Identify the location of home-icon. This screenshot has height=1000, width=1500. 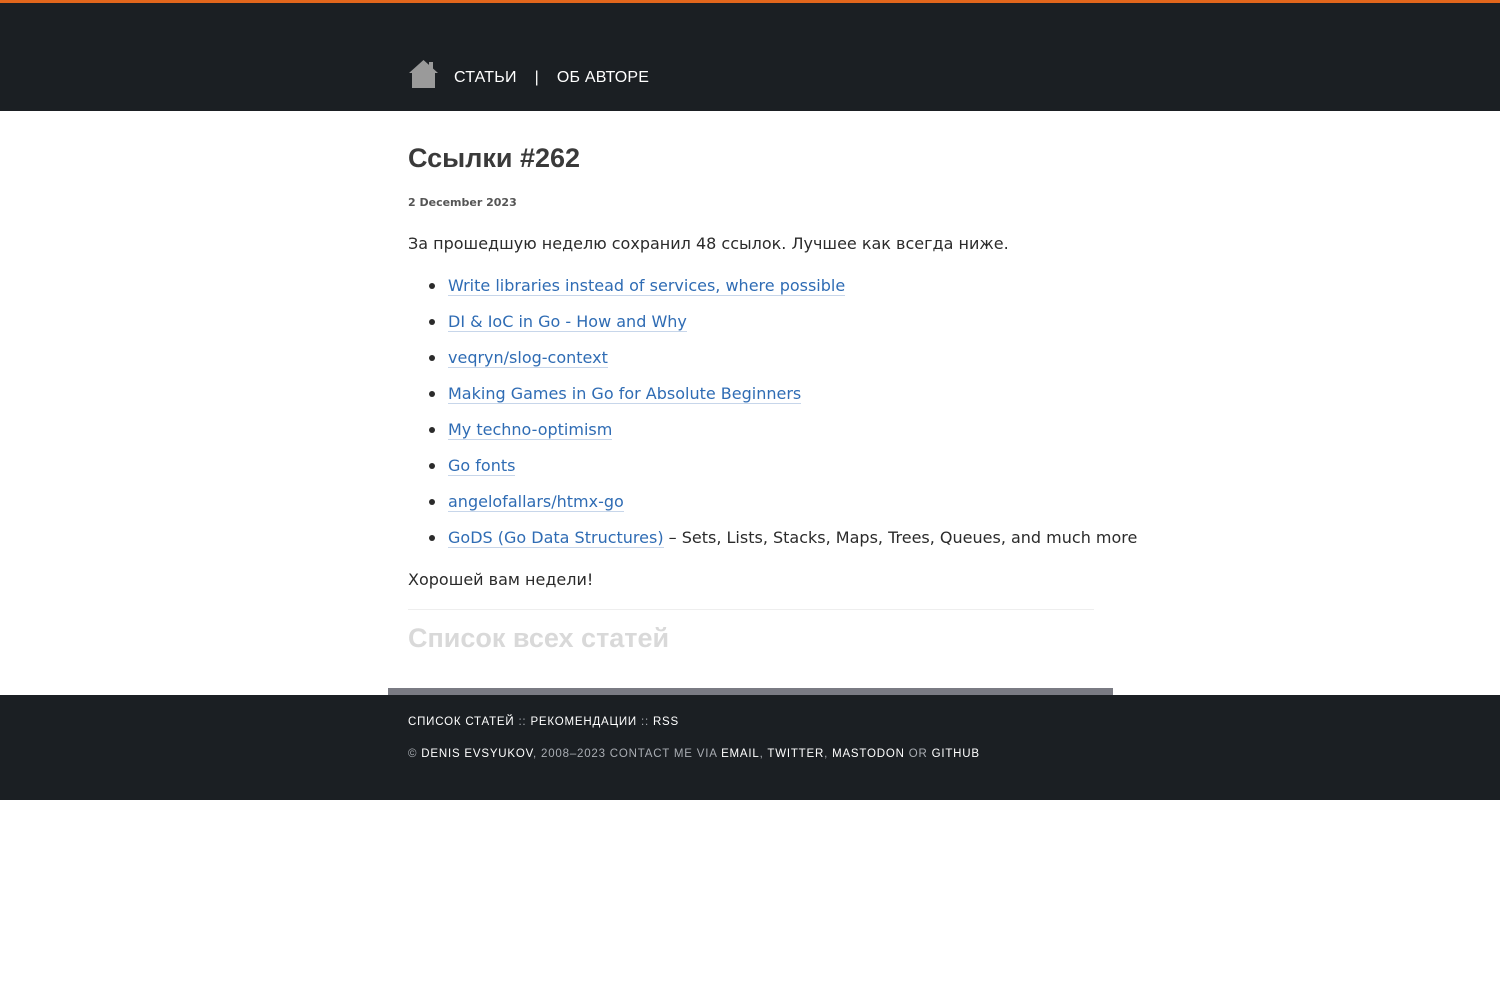
(423, 73).